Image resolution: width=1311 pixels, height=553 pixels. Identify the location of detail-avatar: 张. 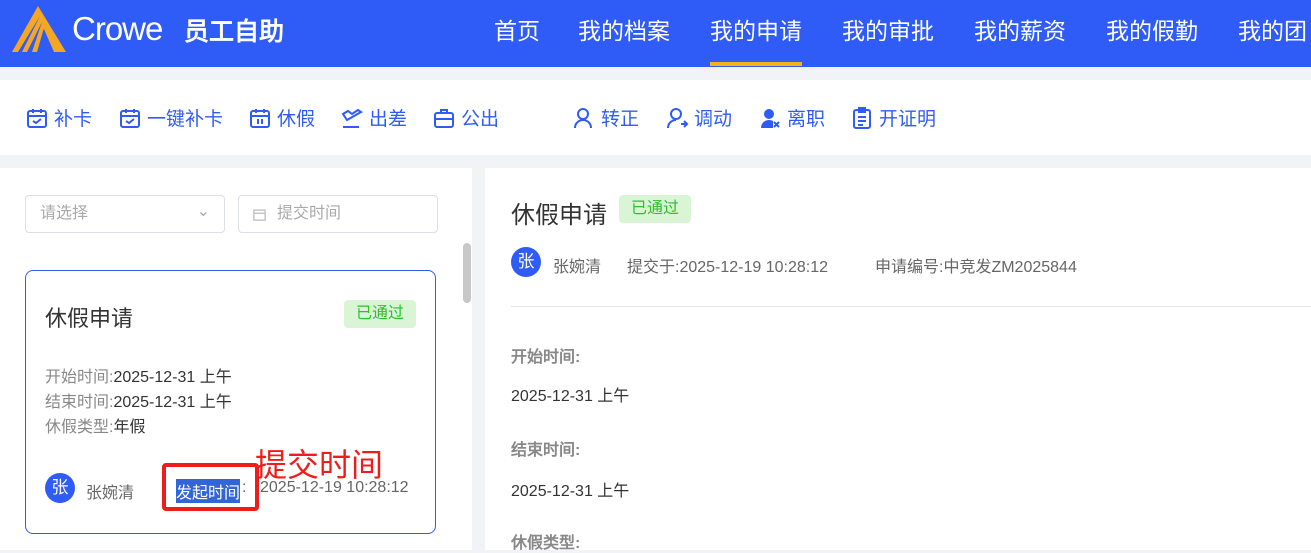
(526, 262).